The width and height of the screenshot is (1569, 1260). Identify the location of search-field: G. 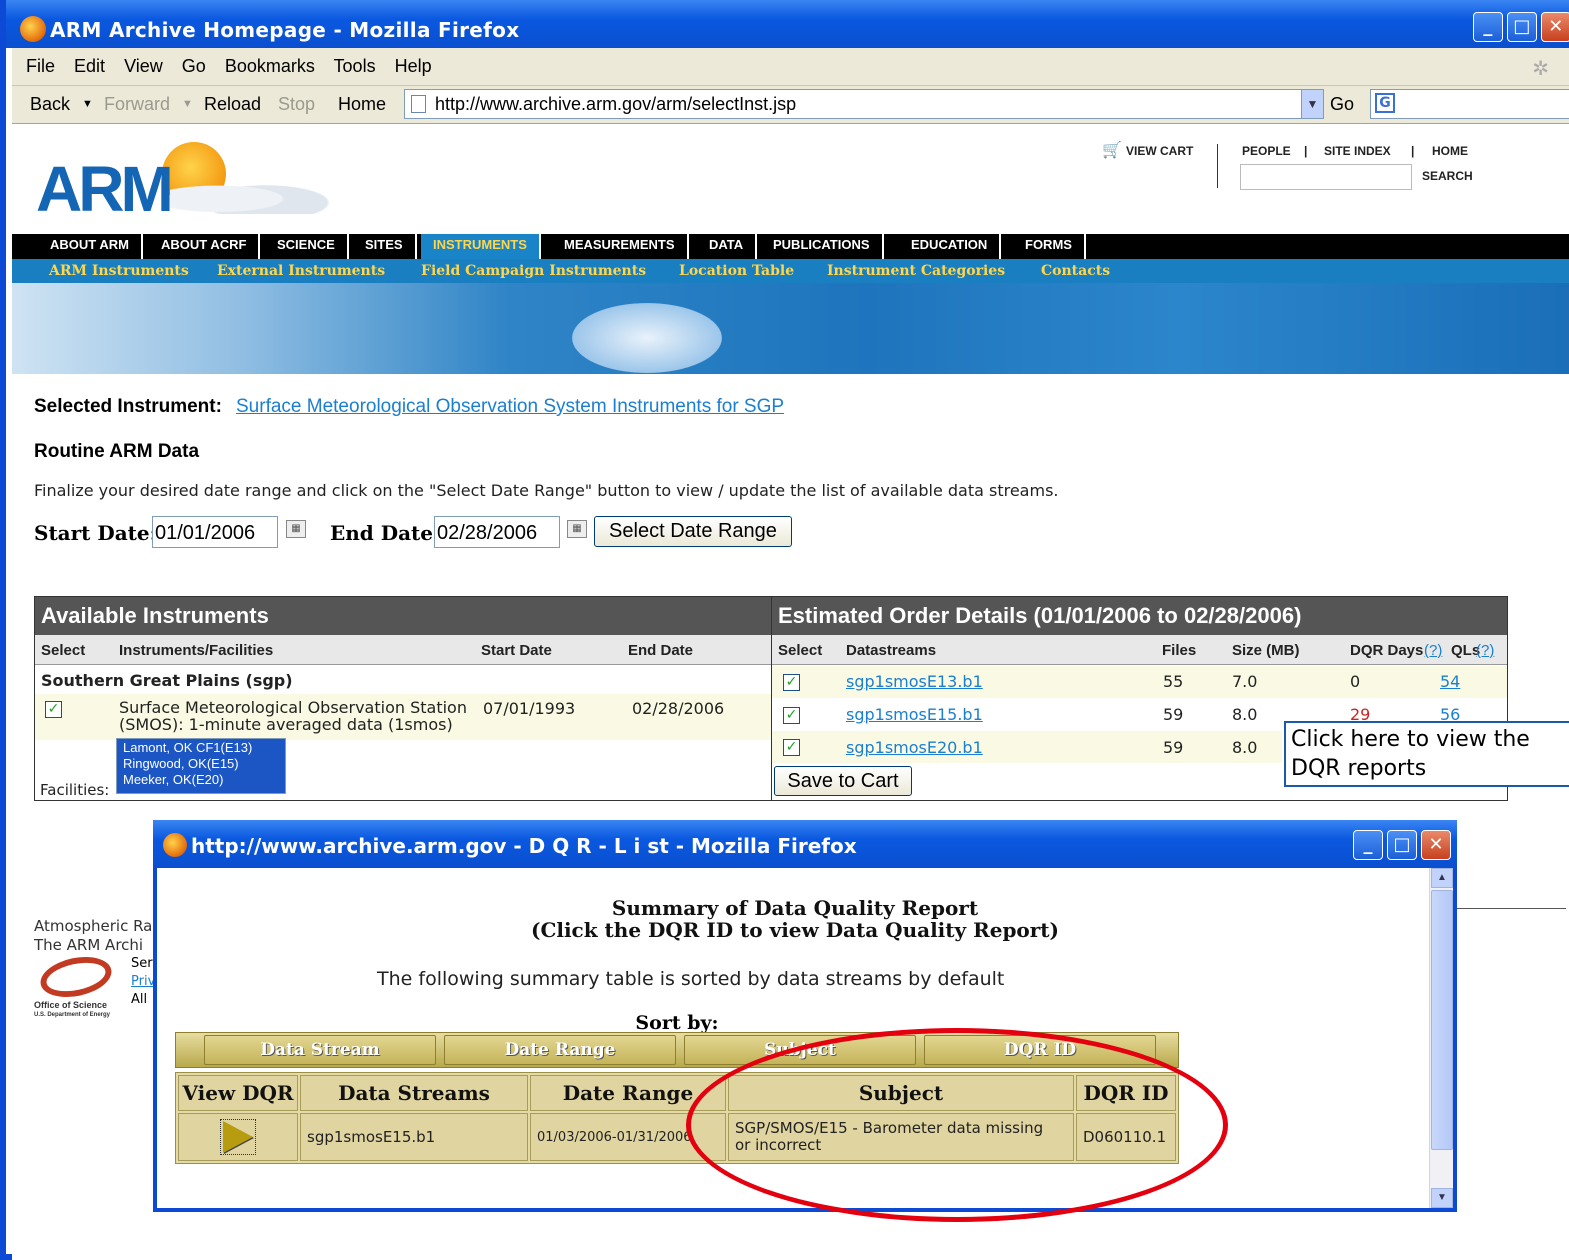
(1469, 104).